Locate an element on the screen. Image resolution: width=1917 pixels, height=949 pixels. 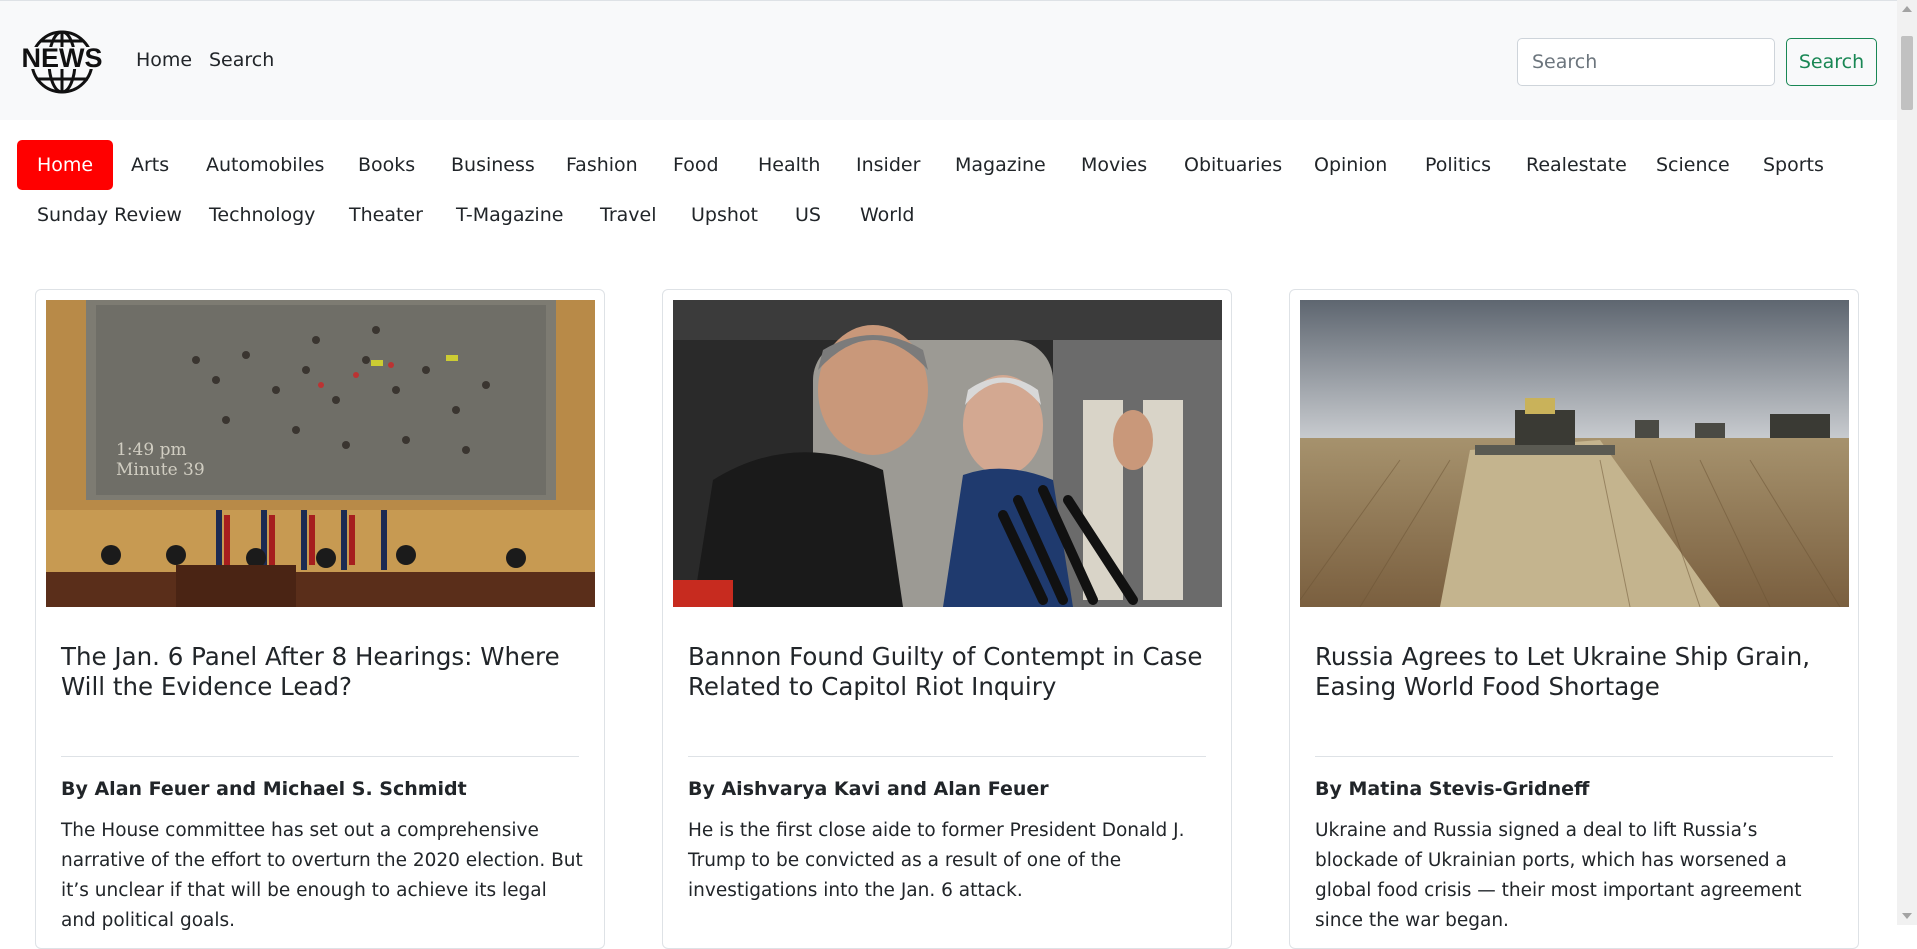
category-politics: Politics is located at coordinates (1458, 165).